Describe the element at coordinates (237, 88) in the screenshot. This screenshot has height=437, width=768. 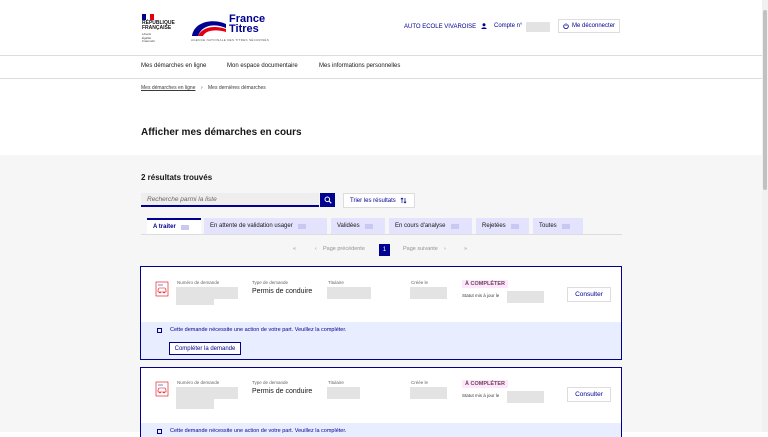
I see `breadcrumb-current: Mes dernières démarches` at that location.